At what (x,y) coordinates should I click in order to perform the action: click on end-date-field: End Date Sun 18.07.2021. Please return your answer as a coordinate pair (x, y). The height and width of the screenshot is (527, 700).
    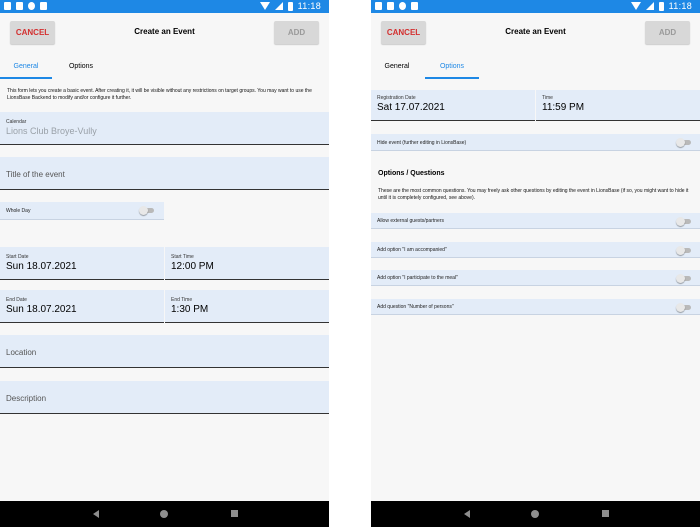
    Looking at the image, I should click on (82, 306).